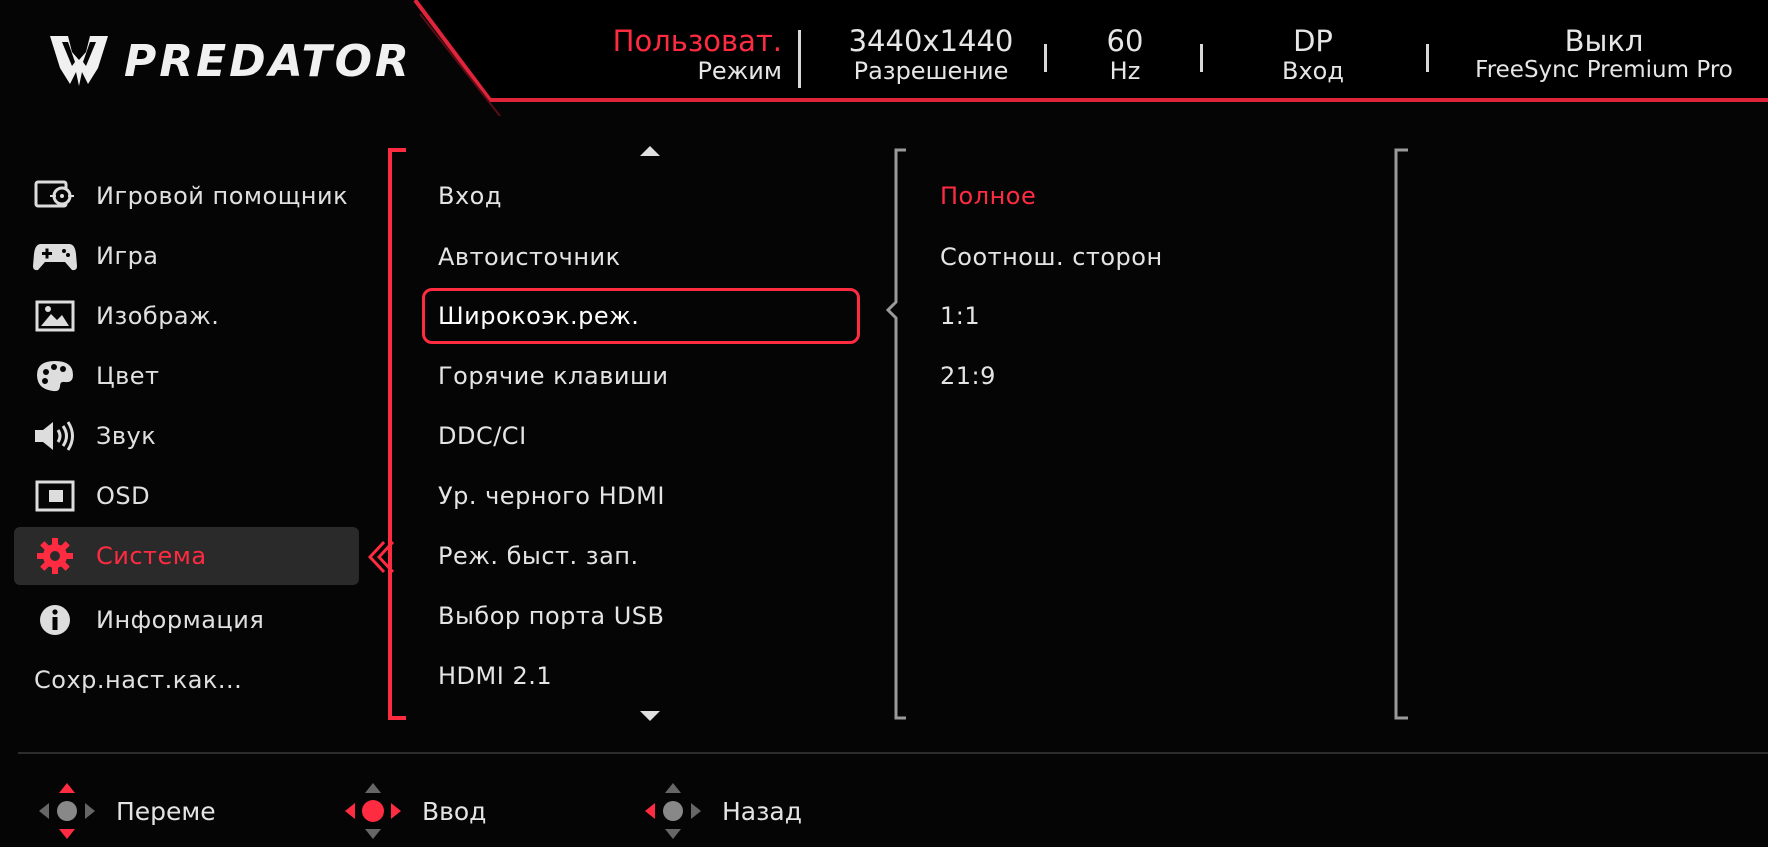  What do you see at coordinates (968, 376) in the screenshot?
I see `option-21-9: 21:9` at bounding box center [968, 376].